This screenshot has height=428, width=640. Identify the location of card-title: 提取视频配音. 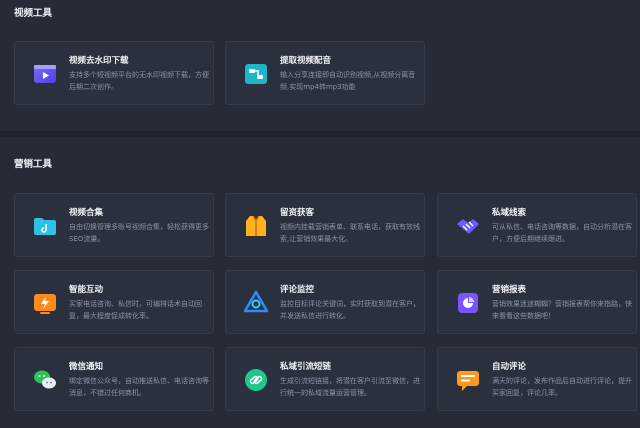
(306, 61).